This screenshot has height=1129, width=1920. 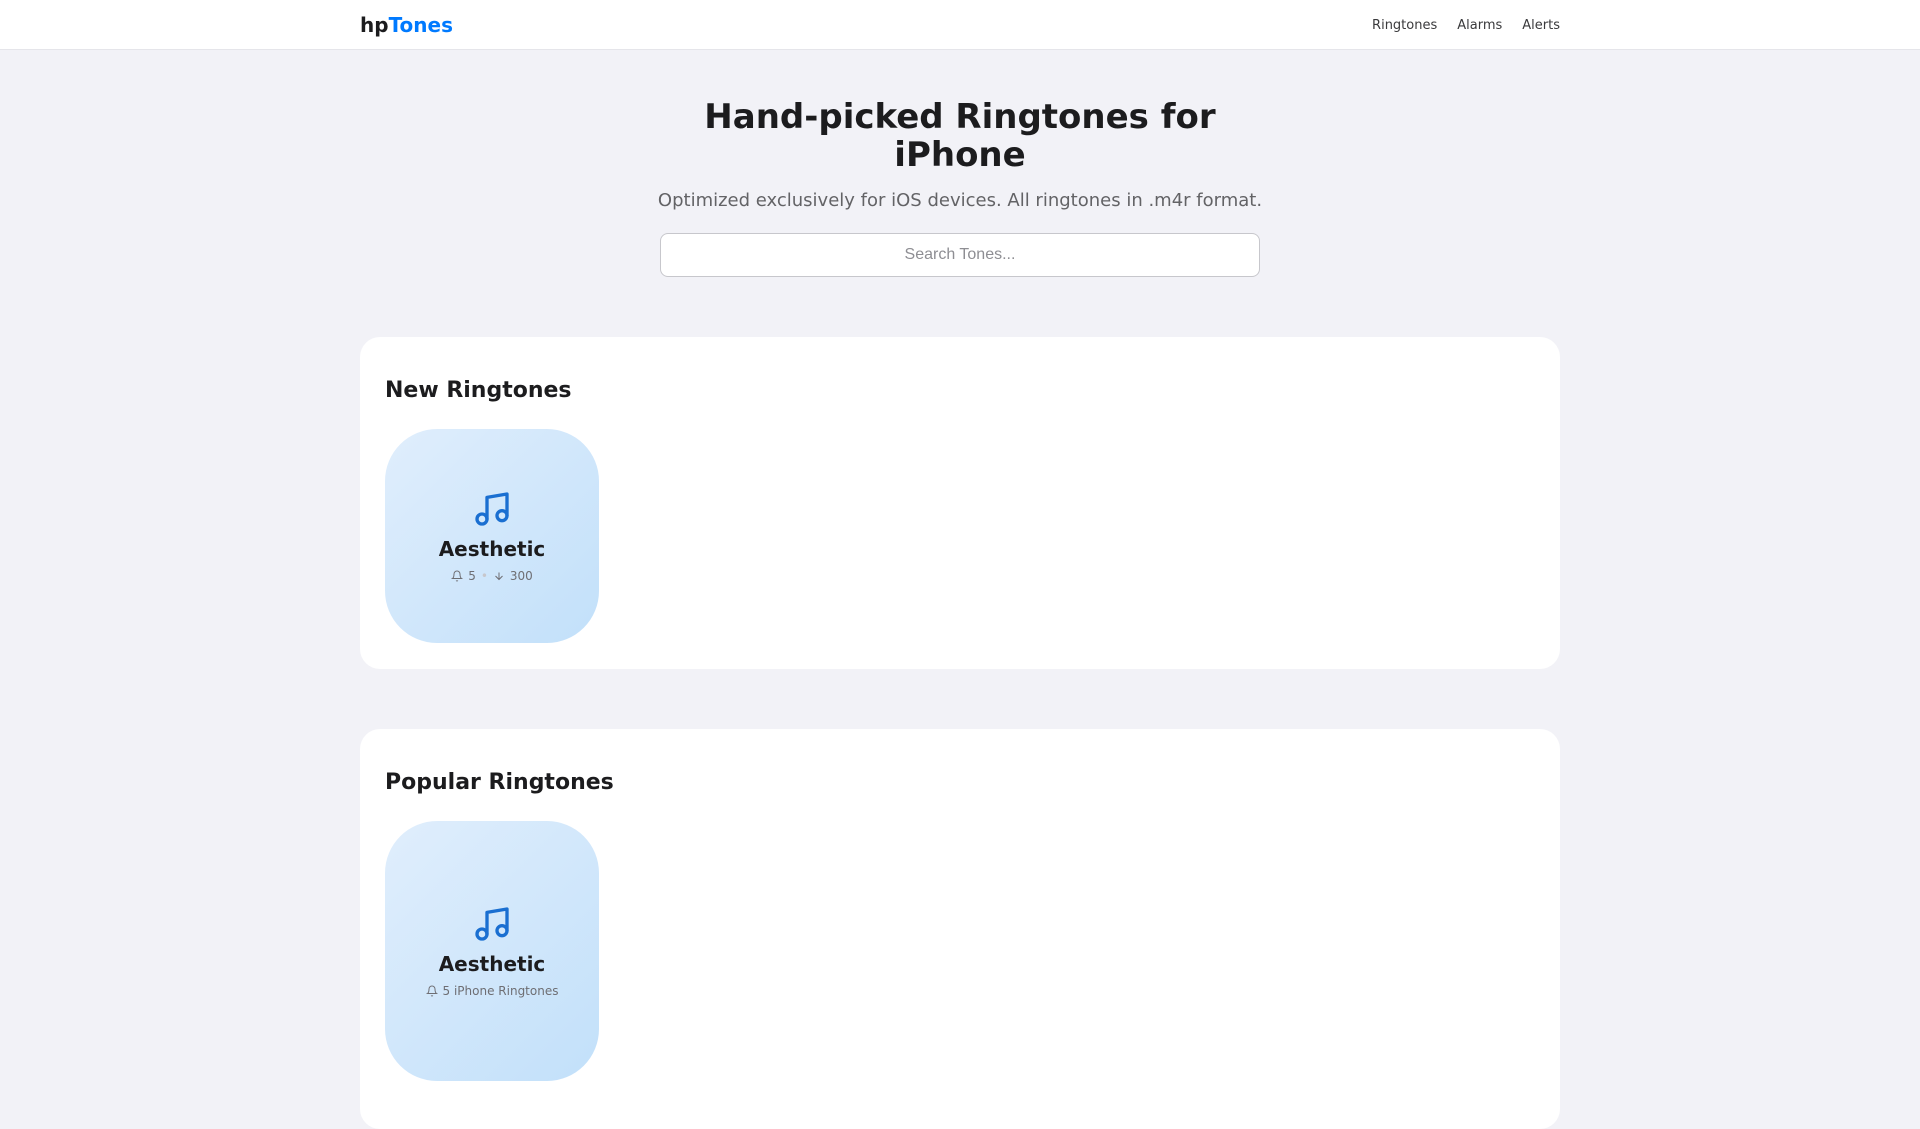 What do you see at coordinates (1541, 25) in the screenshot?
I see `nav-link-alerts: Alerts` at bounding box center [1541, 25].